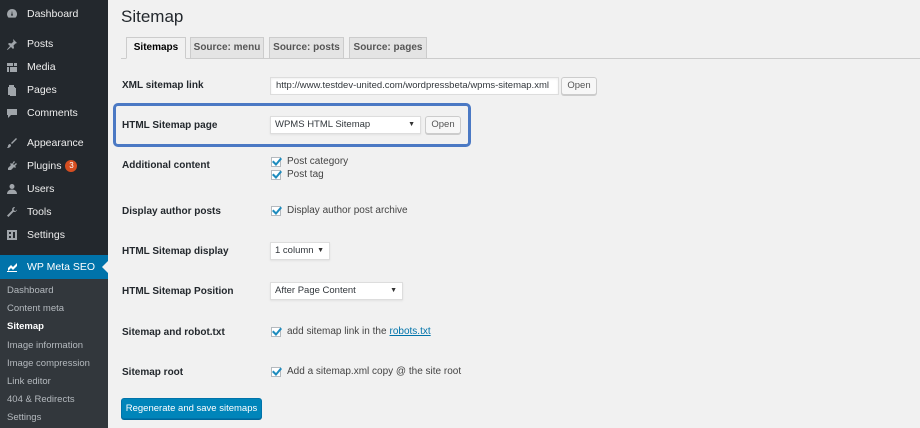  What do you see at coordinates (305, 174) in the screenshot?
I see `checkbox-label: Post tag` at bounding box center [305, 174].